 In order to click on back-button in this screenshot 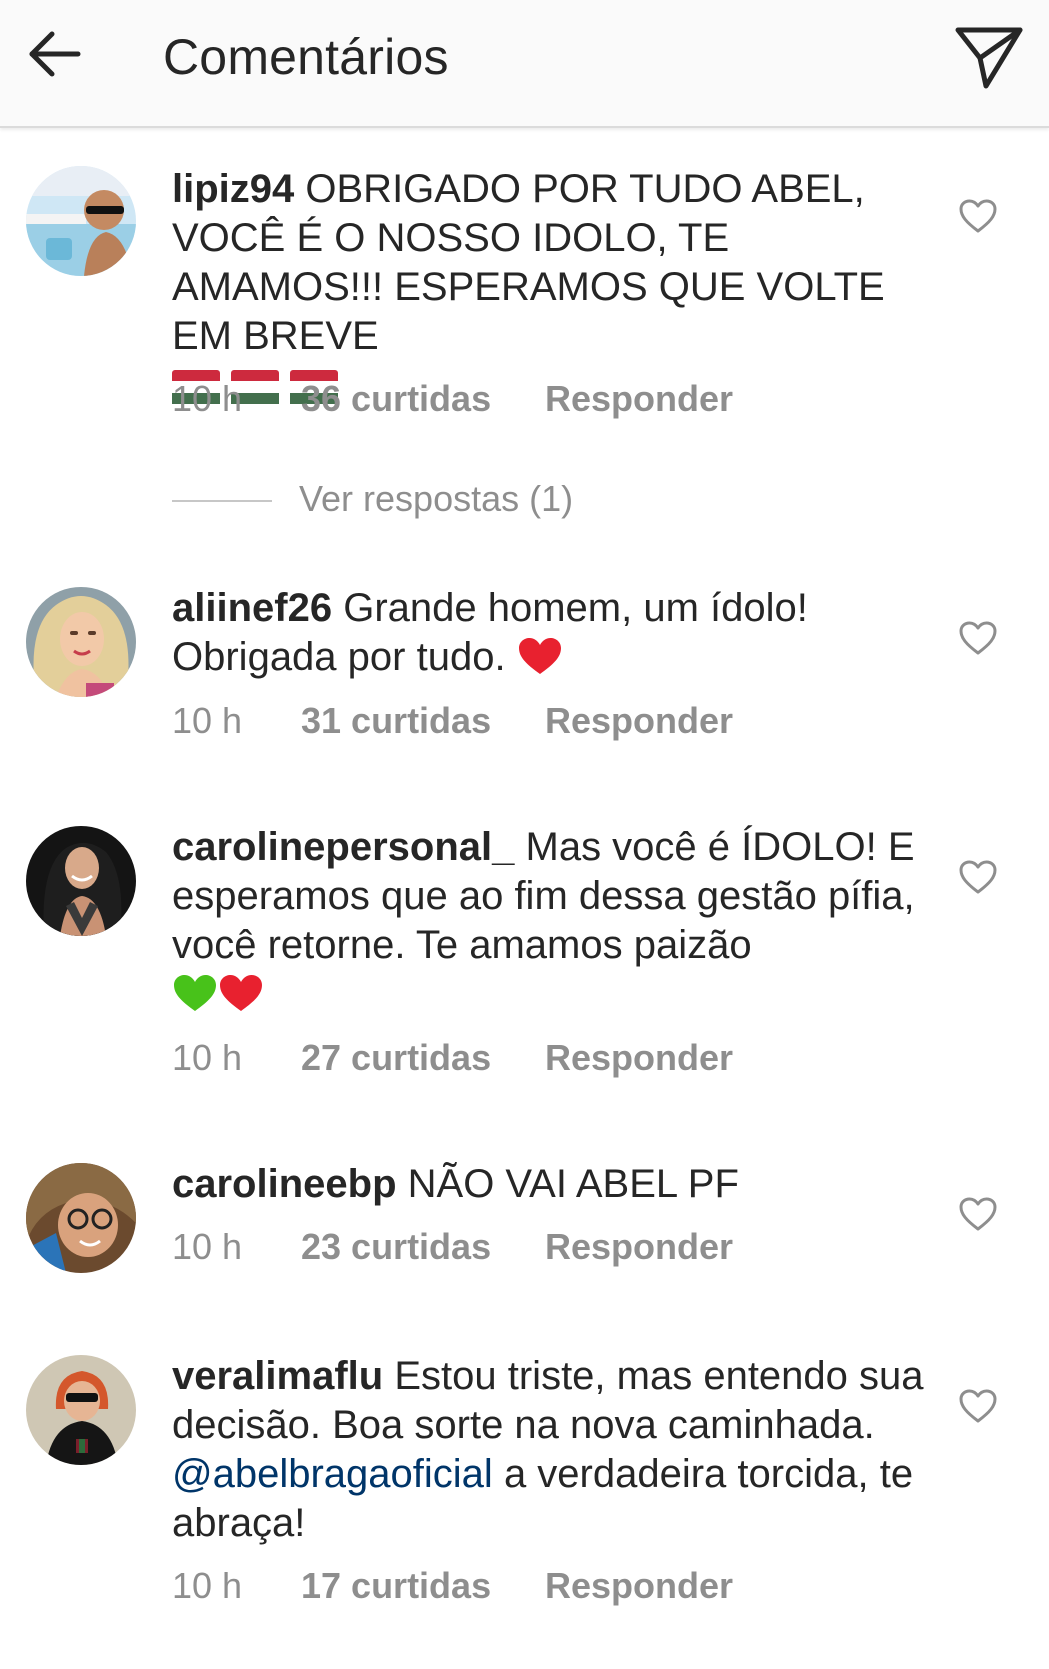, I will do `click(58, 58)`.